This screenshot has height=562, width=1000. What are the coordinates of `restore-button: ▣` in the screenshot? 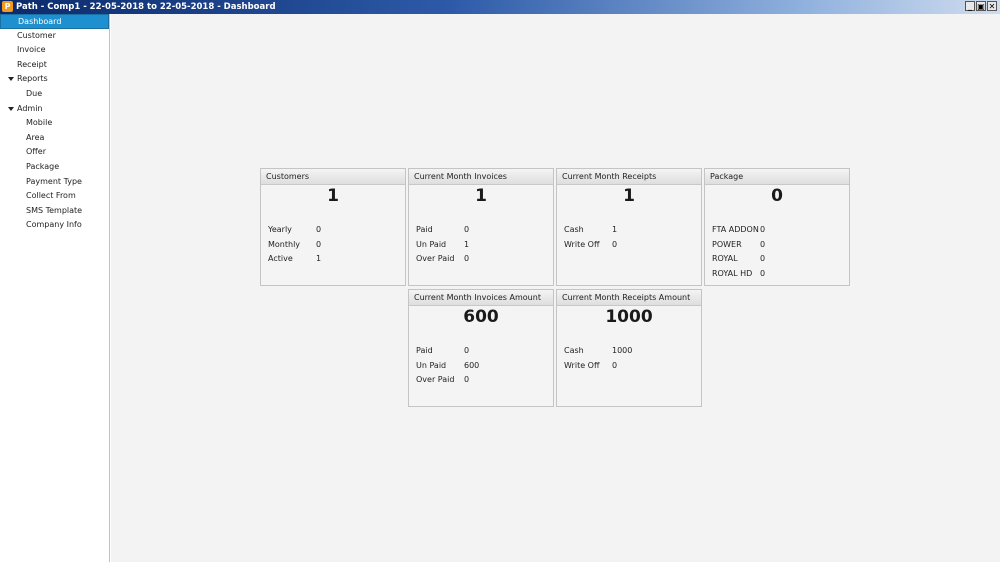 It's located at (981, 6).